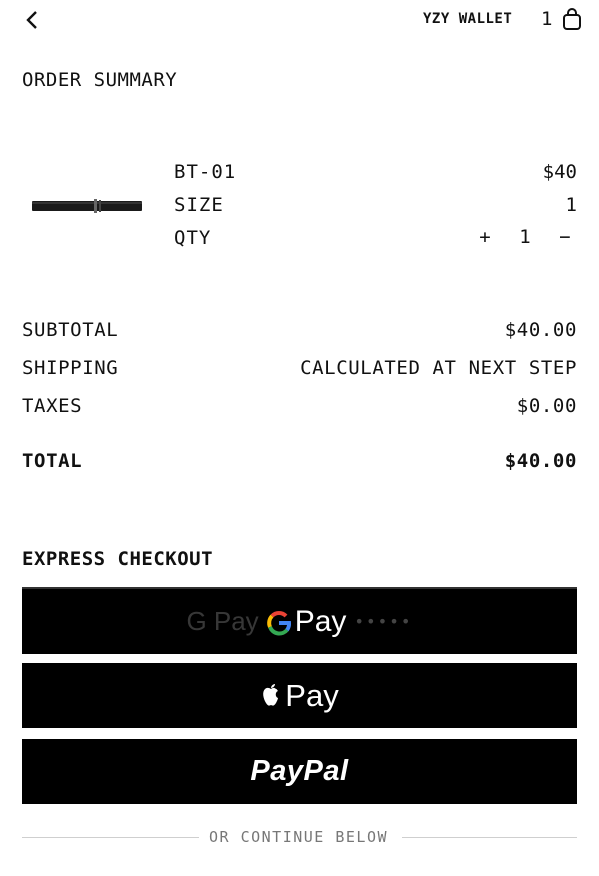  I want to click on product-image, so click(87, 206).